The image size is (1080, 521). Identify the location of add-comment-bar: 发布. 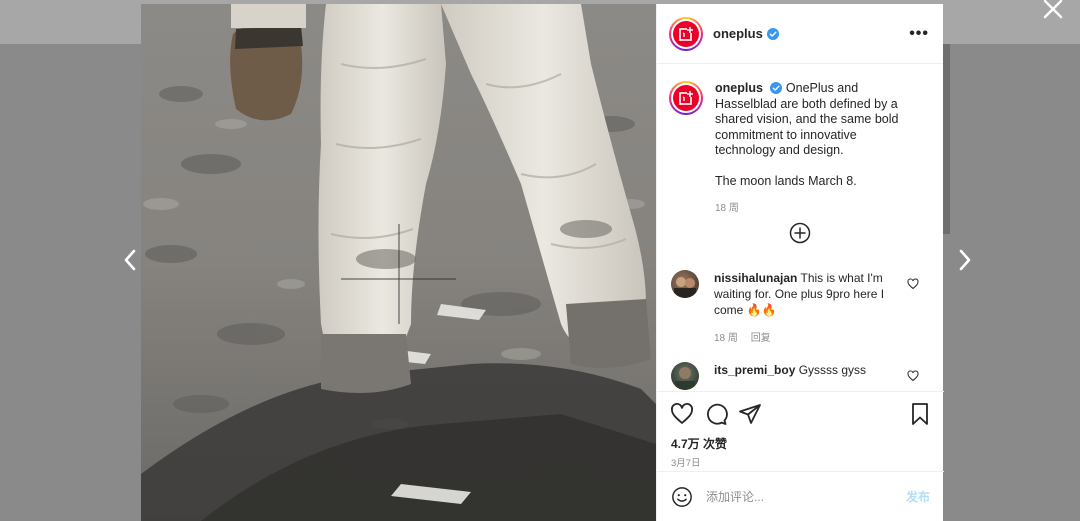
(800, 496).